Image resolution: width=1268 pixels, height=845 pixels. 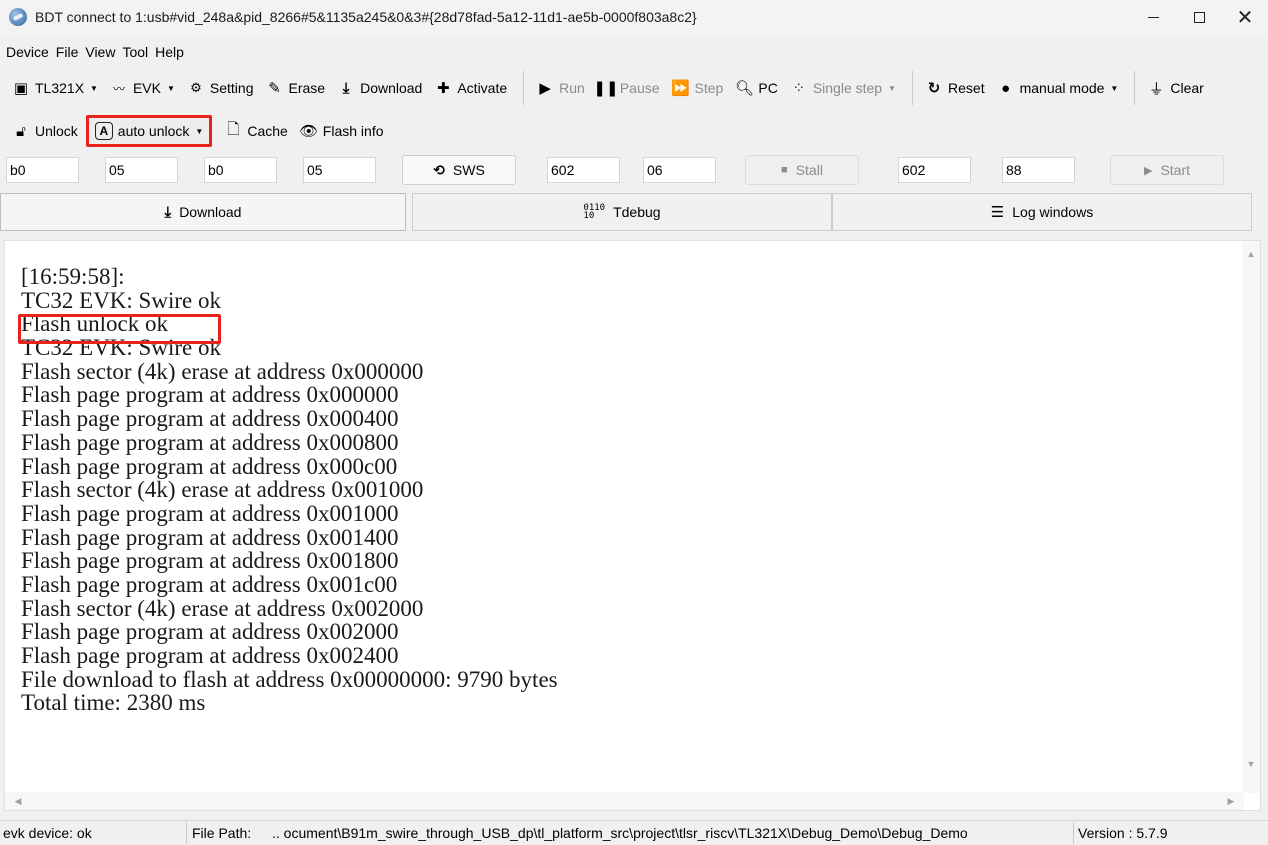 What do you see at coordinates (135, 52) in the screenshot?
I see `menu-tool: Tool` at bounding box center [135, 52].